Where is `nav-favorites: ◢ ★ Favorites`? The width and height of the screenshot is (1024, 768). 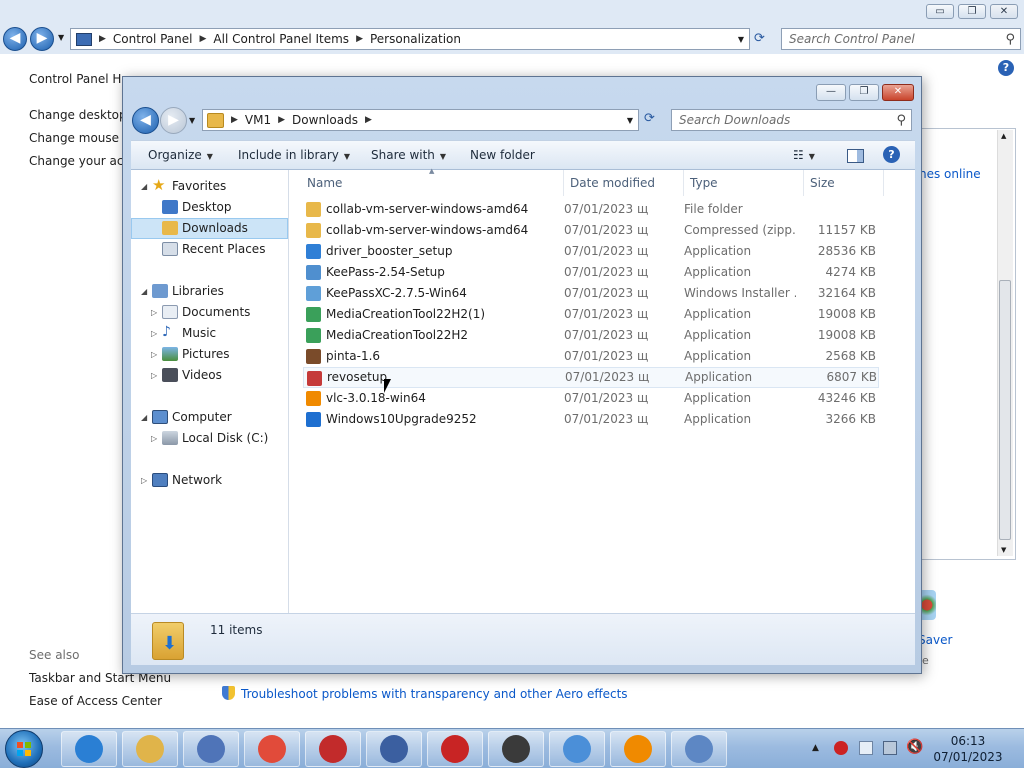
nav-favorites: ◢ ★ Favorites is located at coordinates (209, 186).